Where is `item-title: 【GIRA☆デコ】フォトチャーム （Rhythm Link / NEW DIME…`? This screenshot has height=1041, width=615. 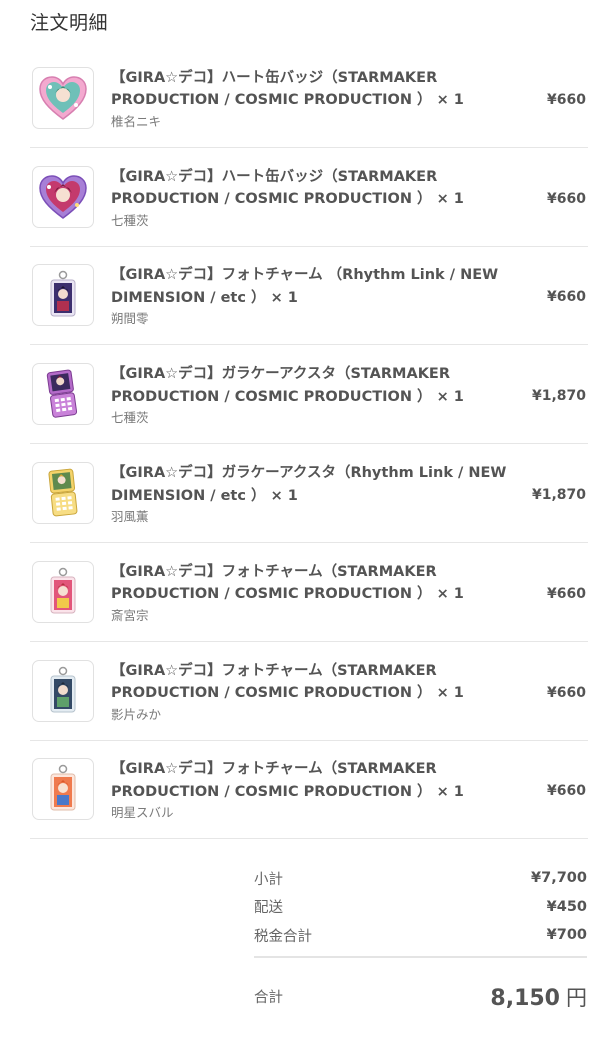 item-title: 【GIRA☆デコ】フォトチャーム （Rhythm Link / NEW DIME… is located at coordinates (311, 286).